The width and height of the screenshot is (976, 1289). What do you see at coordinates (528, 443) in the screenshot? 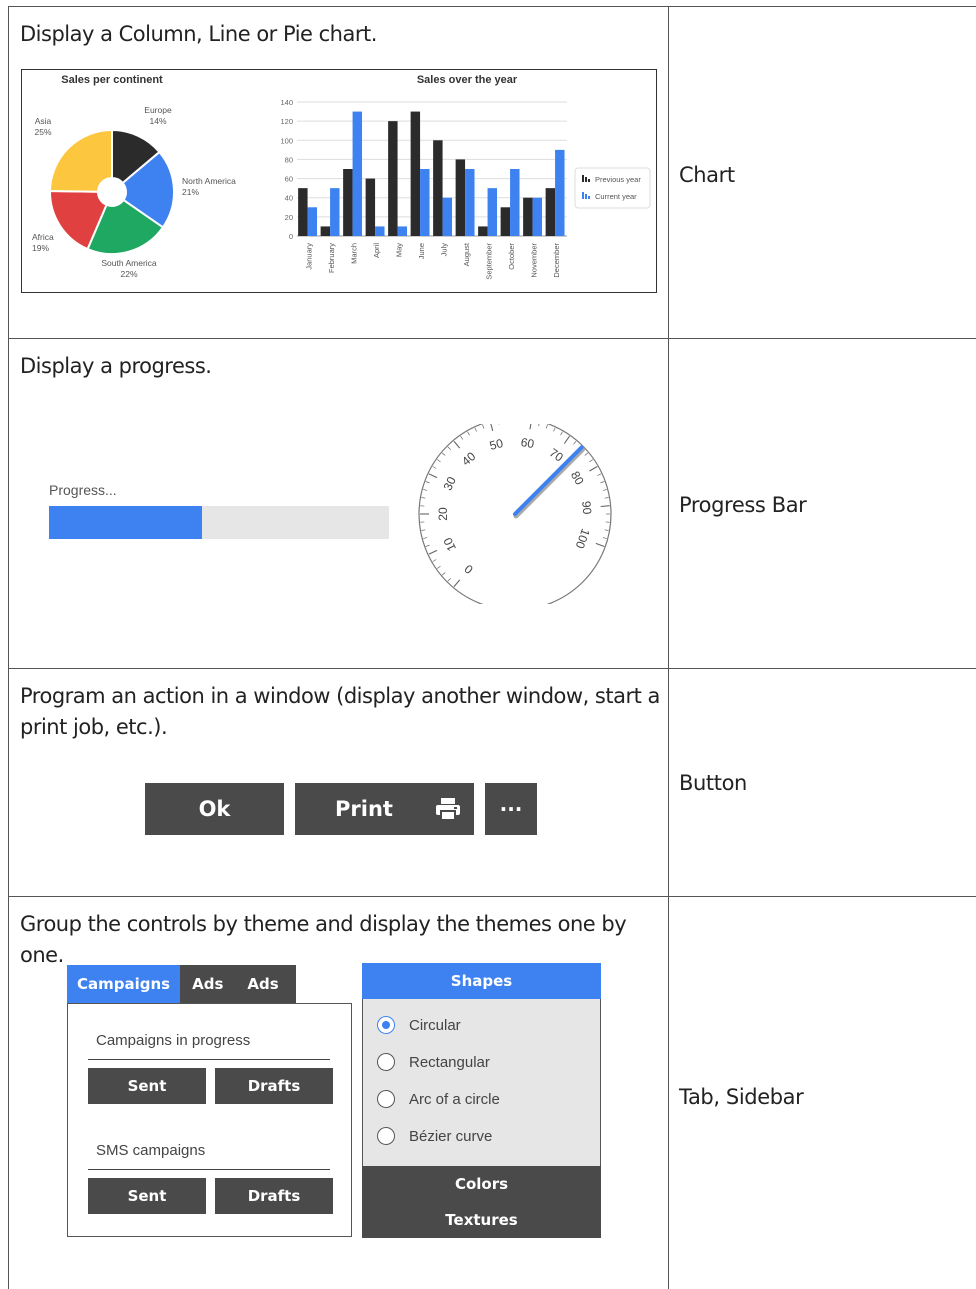
I see `gauge-tick-label: 60` at bounding box center [528, 443].